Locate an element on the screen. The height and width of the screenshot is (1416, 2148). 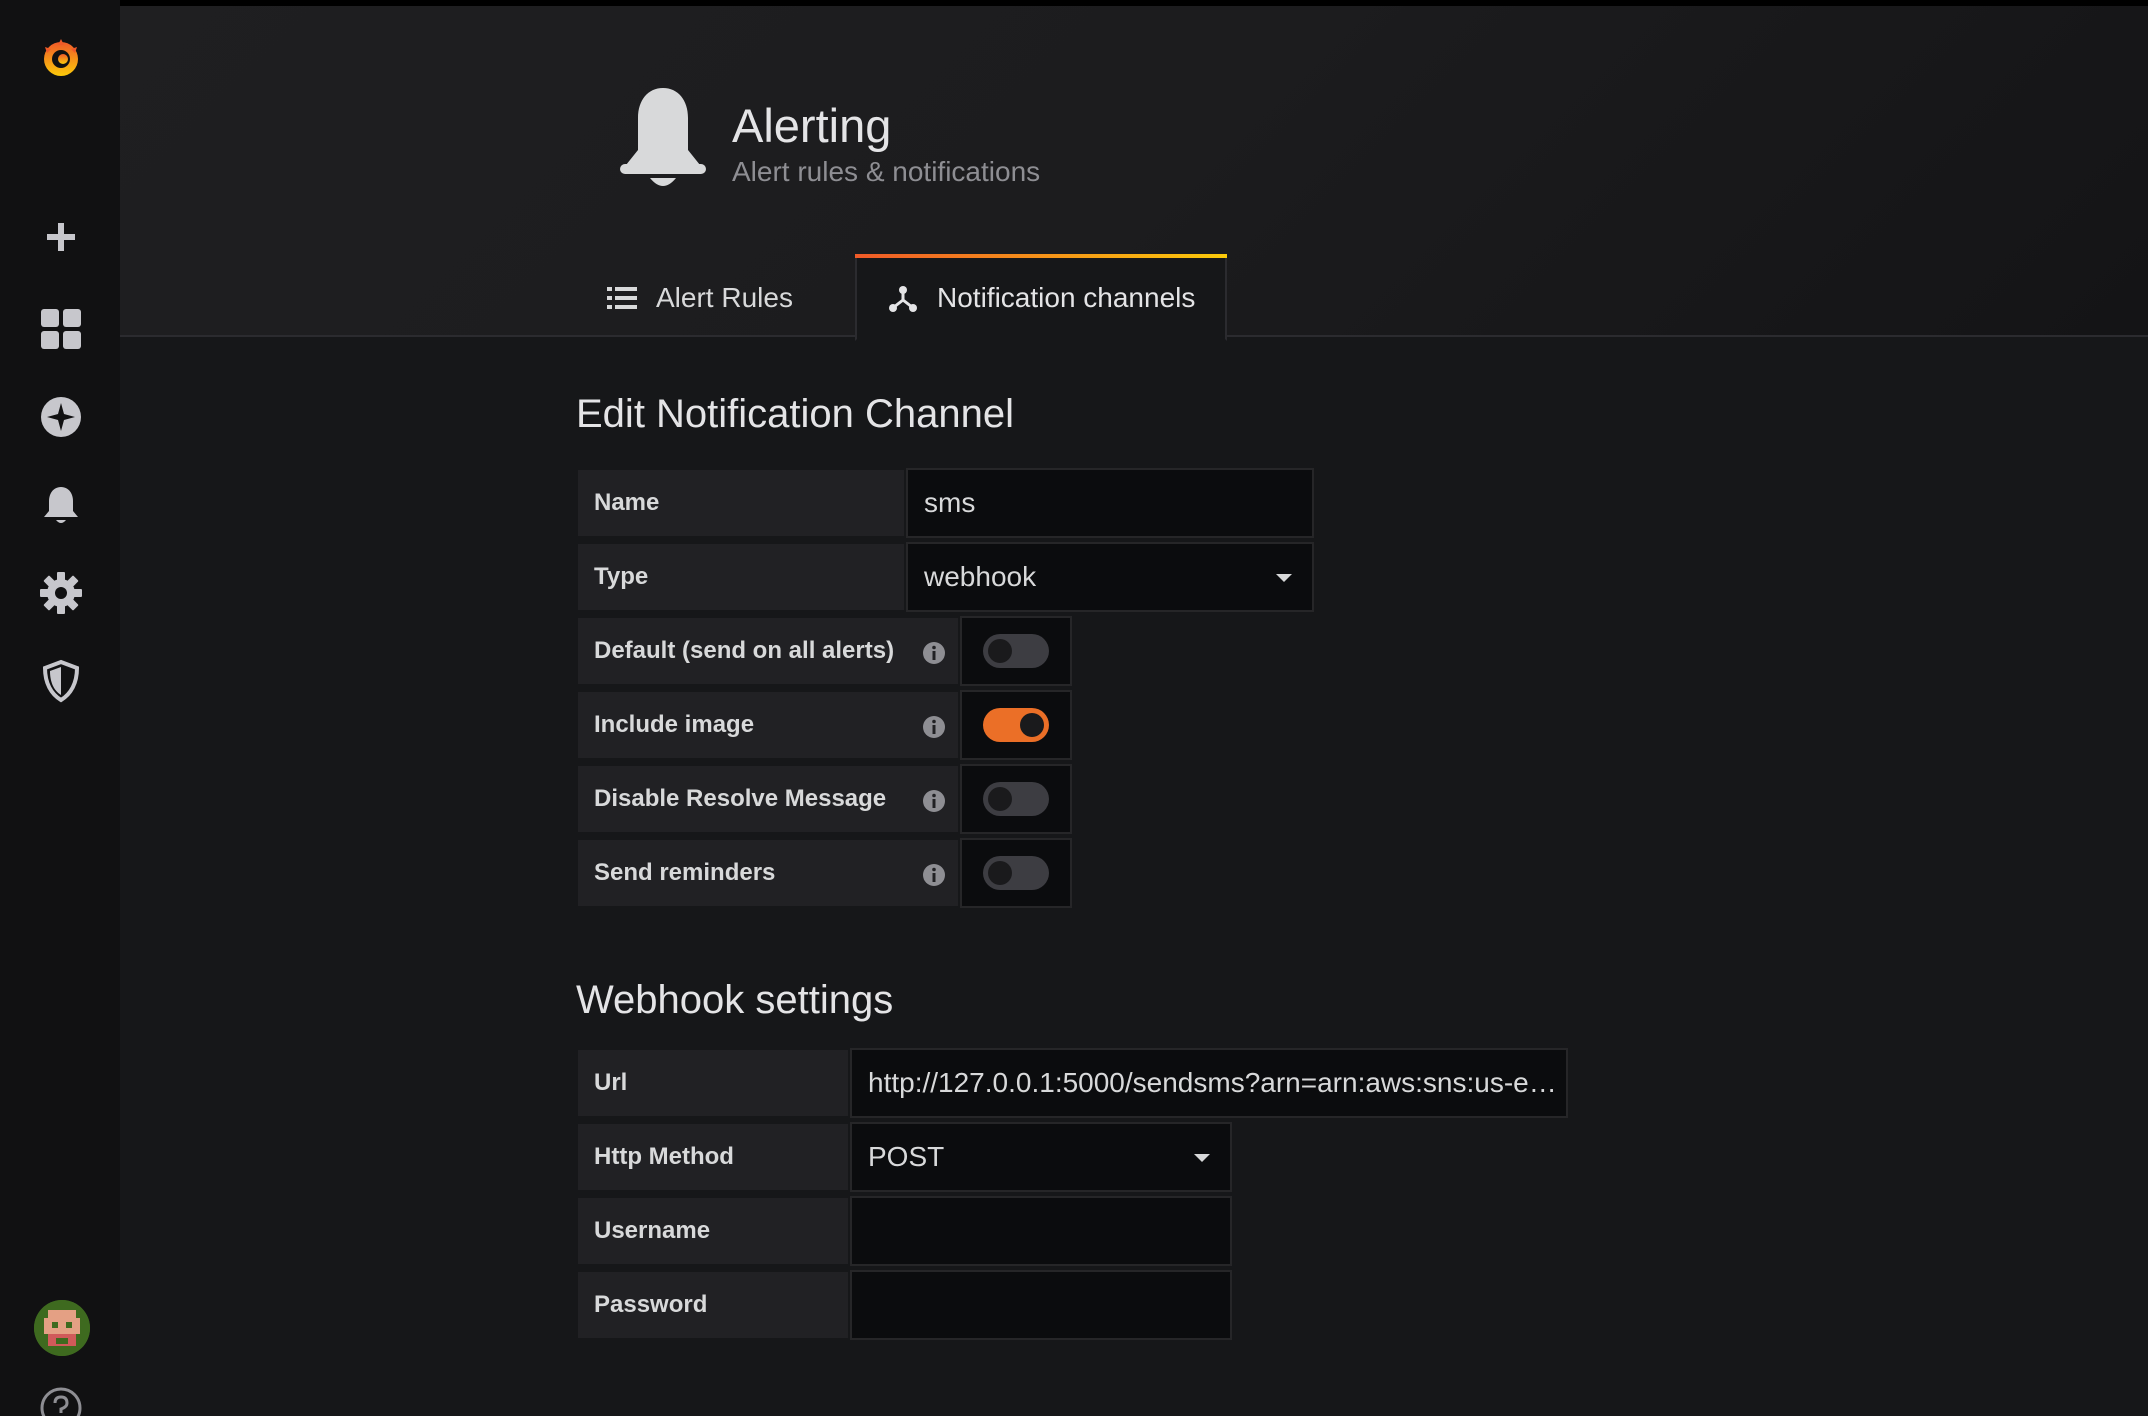
shield-icon is located at coordinates (61, 681).